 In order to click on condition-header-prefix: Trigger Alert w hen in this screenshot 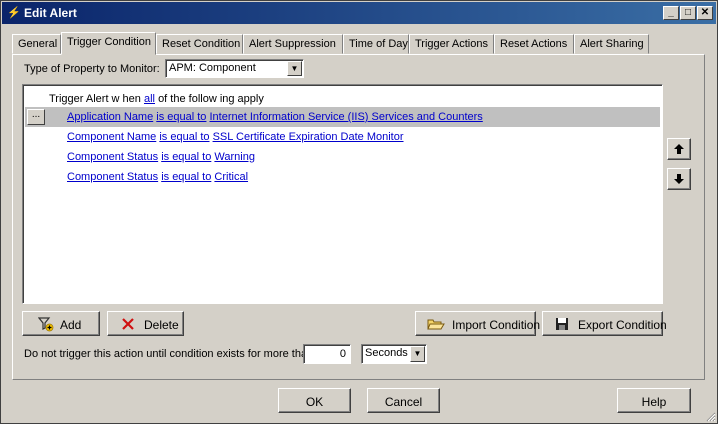, I will do `click(95, 99)`.